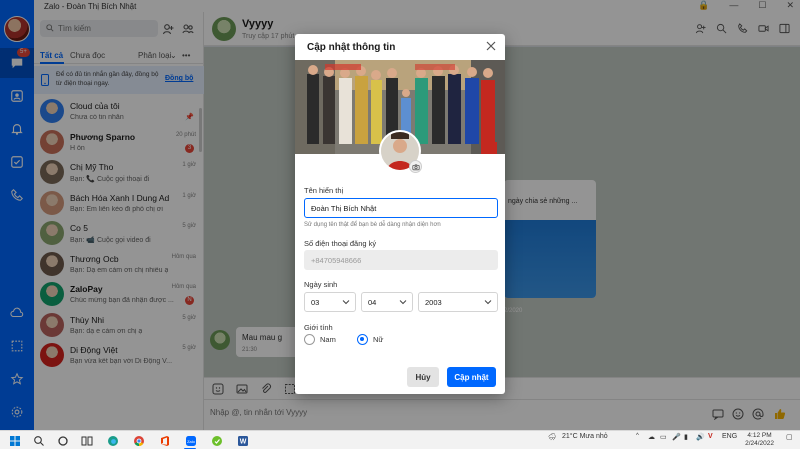 The width and height of the screenshot is (800, 449). I want to click on network-icon: ▭, so click(663, 437).